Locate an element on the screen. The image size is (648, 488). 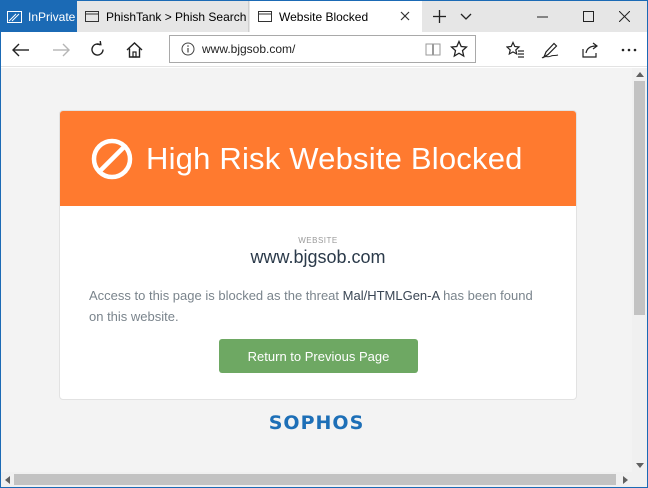
navigation-bar: www.bjgsob.com/ is located at coordinates (324, 49).